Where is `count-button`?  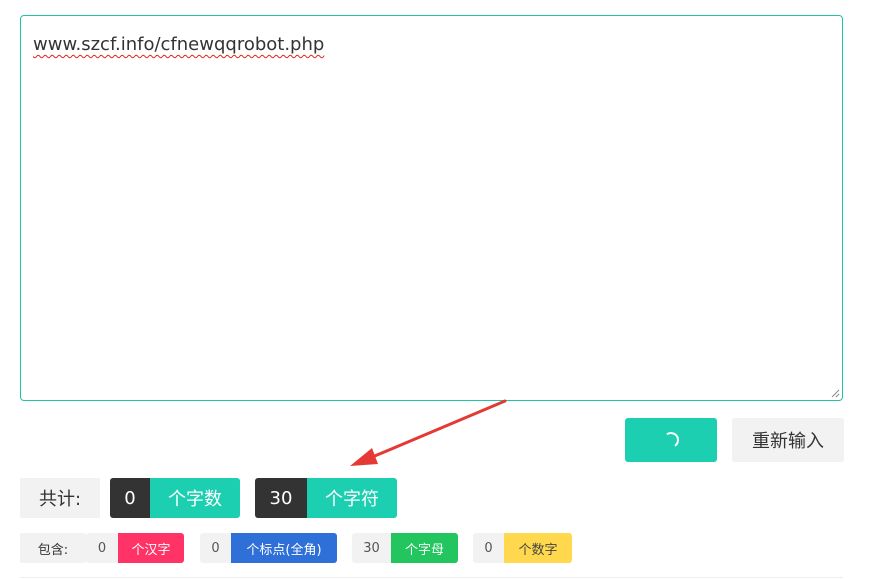
count-button is located at coordinates (671, 440).